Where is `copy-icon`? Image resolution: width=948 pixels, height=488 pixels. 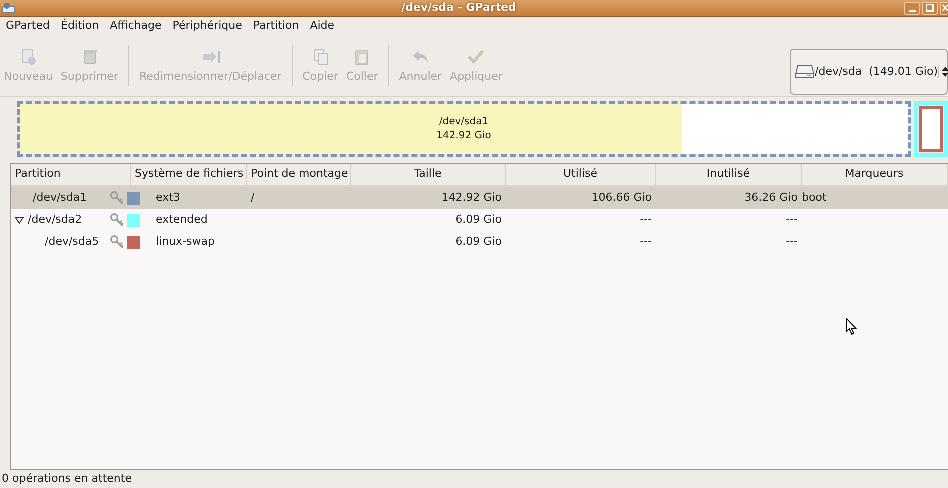 copy-icon is located at coordinates (321, 57).